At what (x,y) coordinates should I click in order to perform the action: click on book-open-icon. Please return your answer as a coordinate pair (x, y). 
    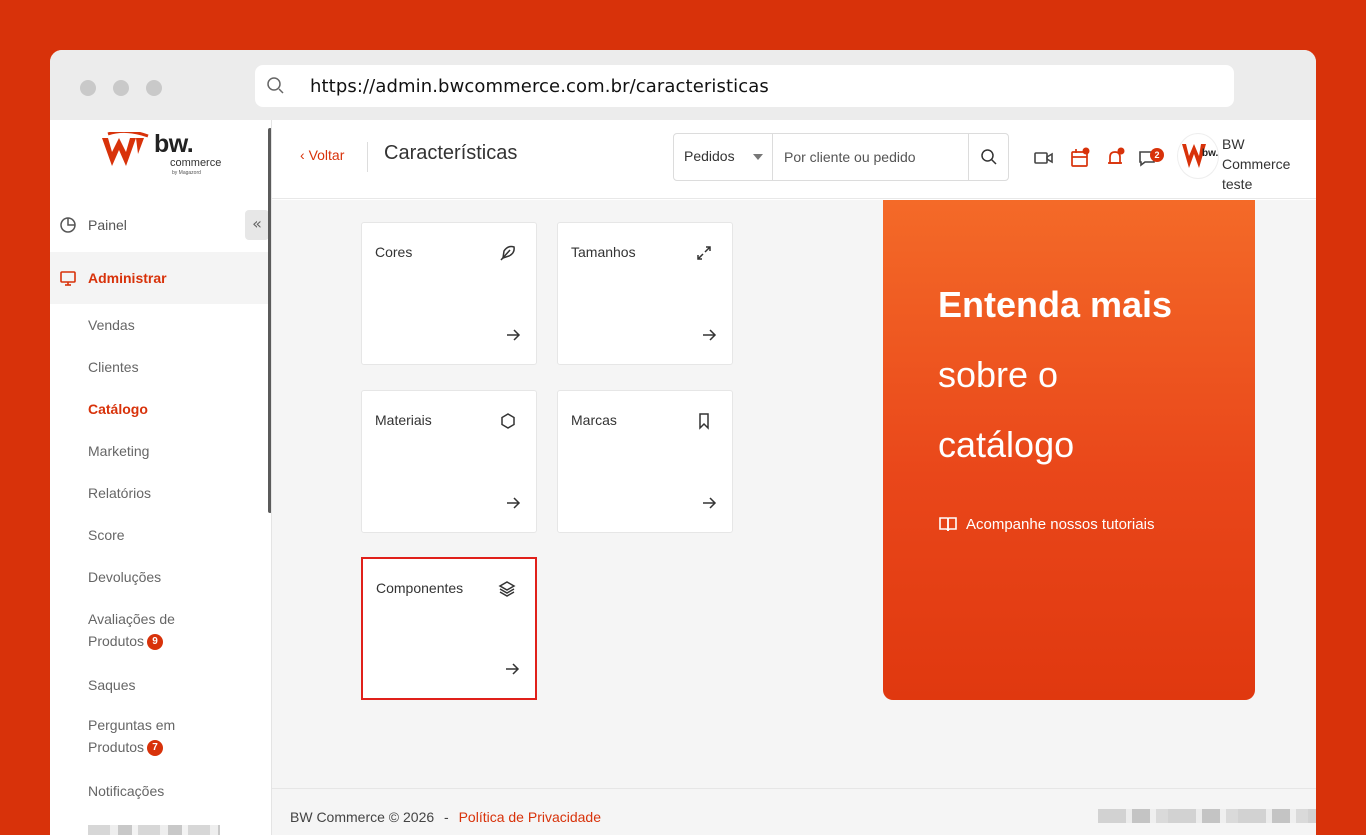
    Looking at the image, I should click on (948, 524).